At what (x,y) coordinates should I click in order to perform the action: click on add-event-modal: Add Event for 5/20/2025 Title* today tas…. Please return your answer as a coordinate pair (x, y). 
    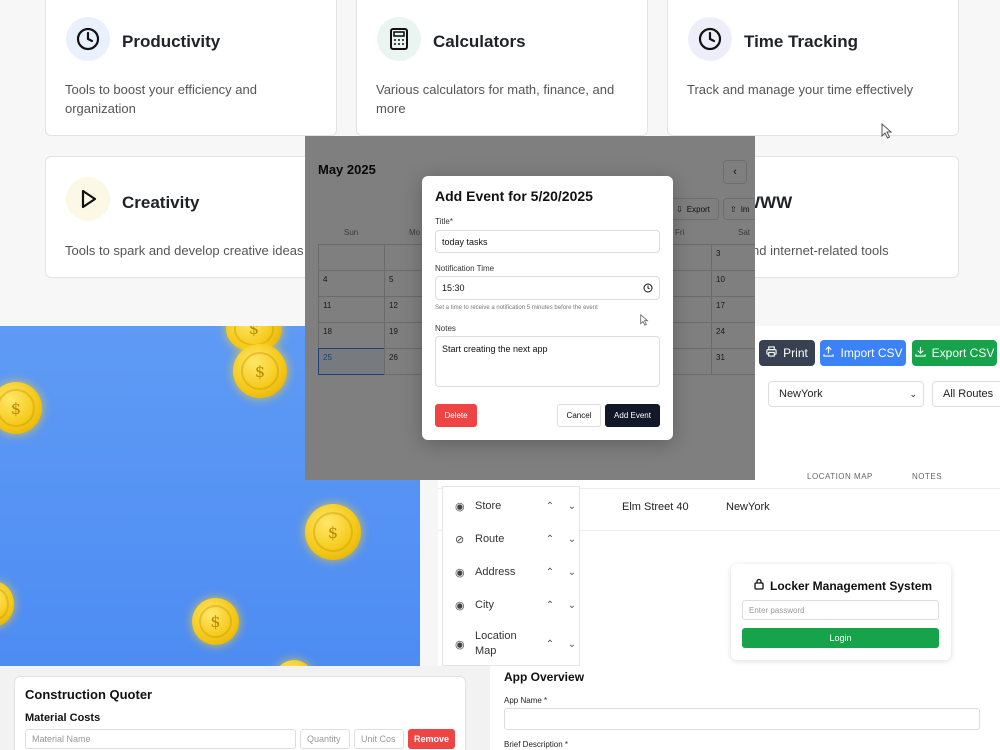
    Looking at the image, I should click on (547, 308).